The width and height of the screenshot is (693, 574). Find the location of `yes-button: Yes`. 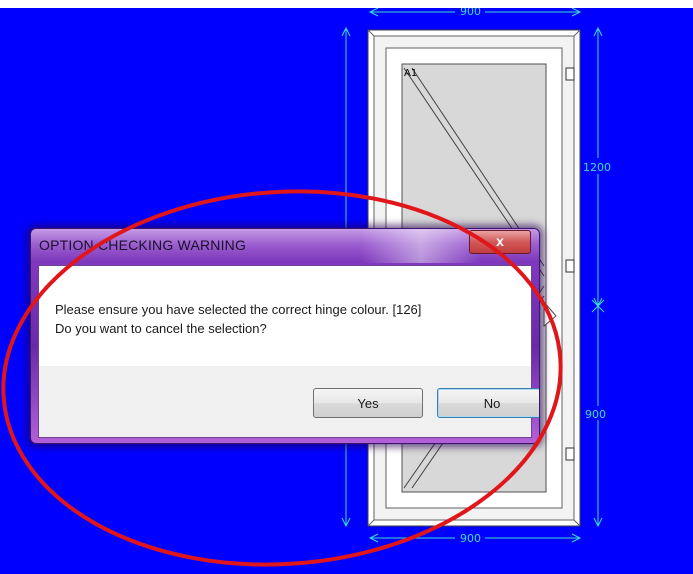

yes-button: Yes is located at coordinates (368, 403).